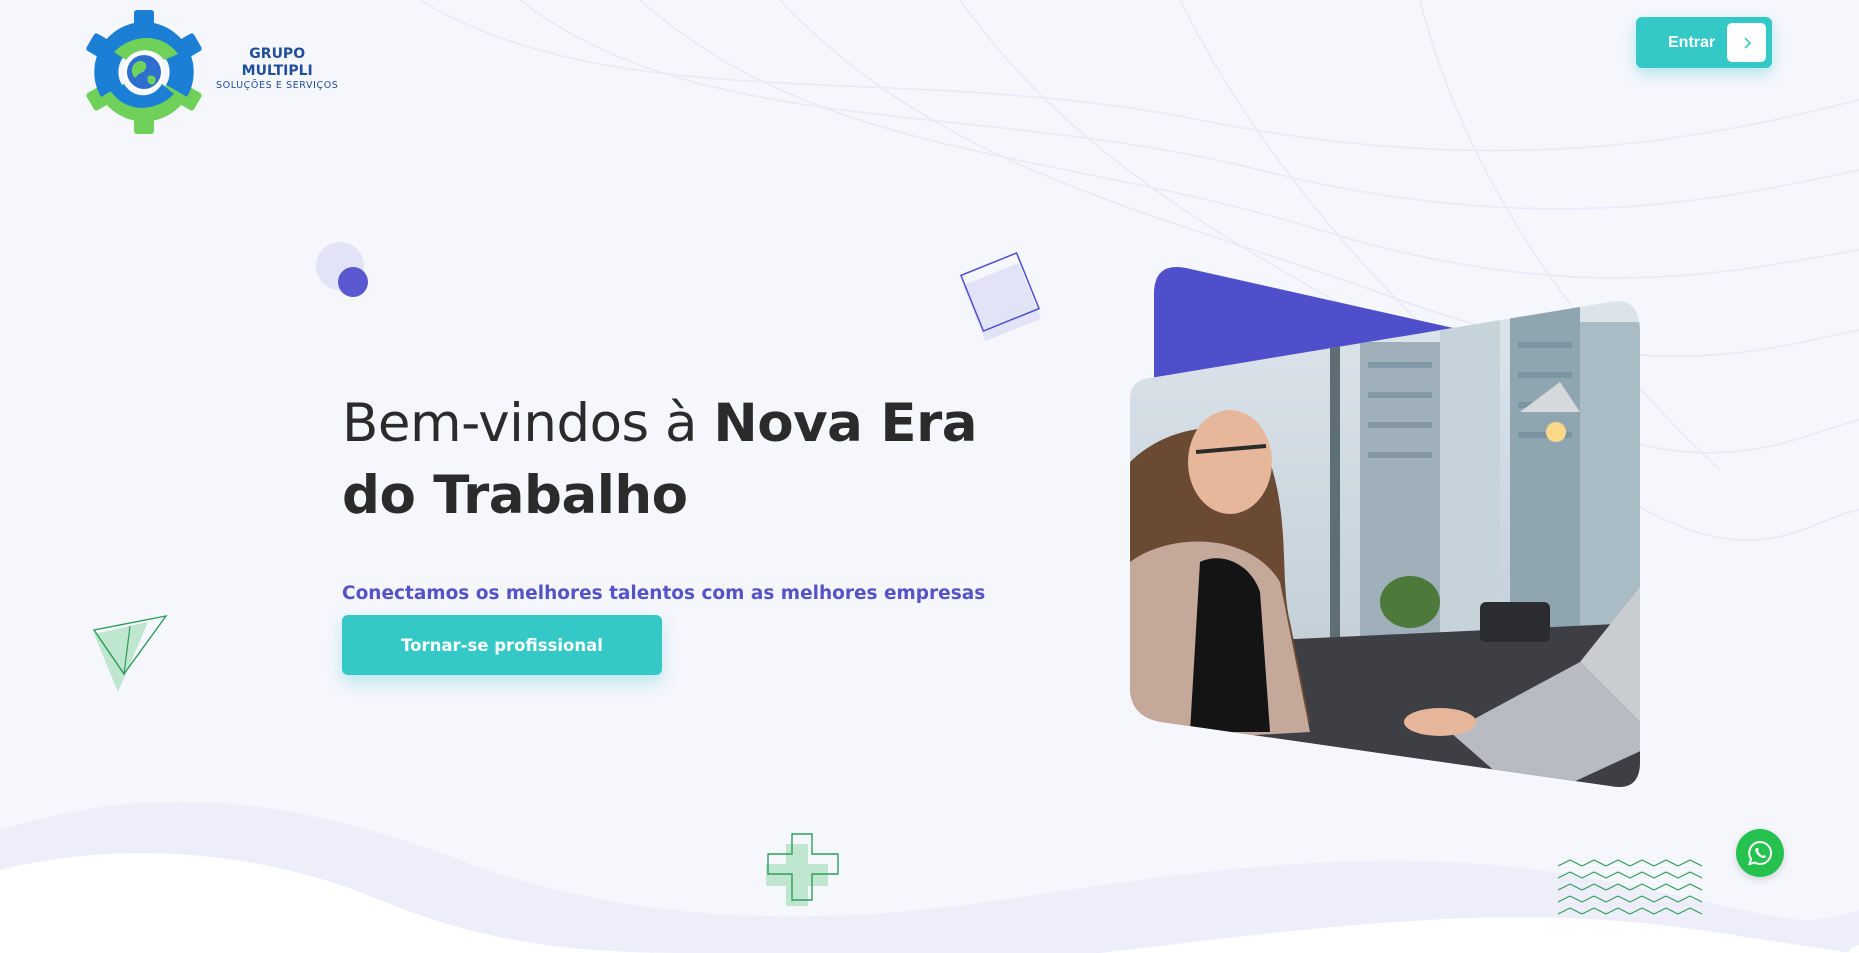 The width and height of the screenshot is (1859, 953). Describe the element at coordinates (1692, 42) in the screenshot. I see `login-label: Entrar` at that location.